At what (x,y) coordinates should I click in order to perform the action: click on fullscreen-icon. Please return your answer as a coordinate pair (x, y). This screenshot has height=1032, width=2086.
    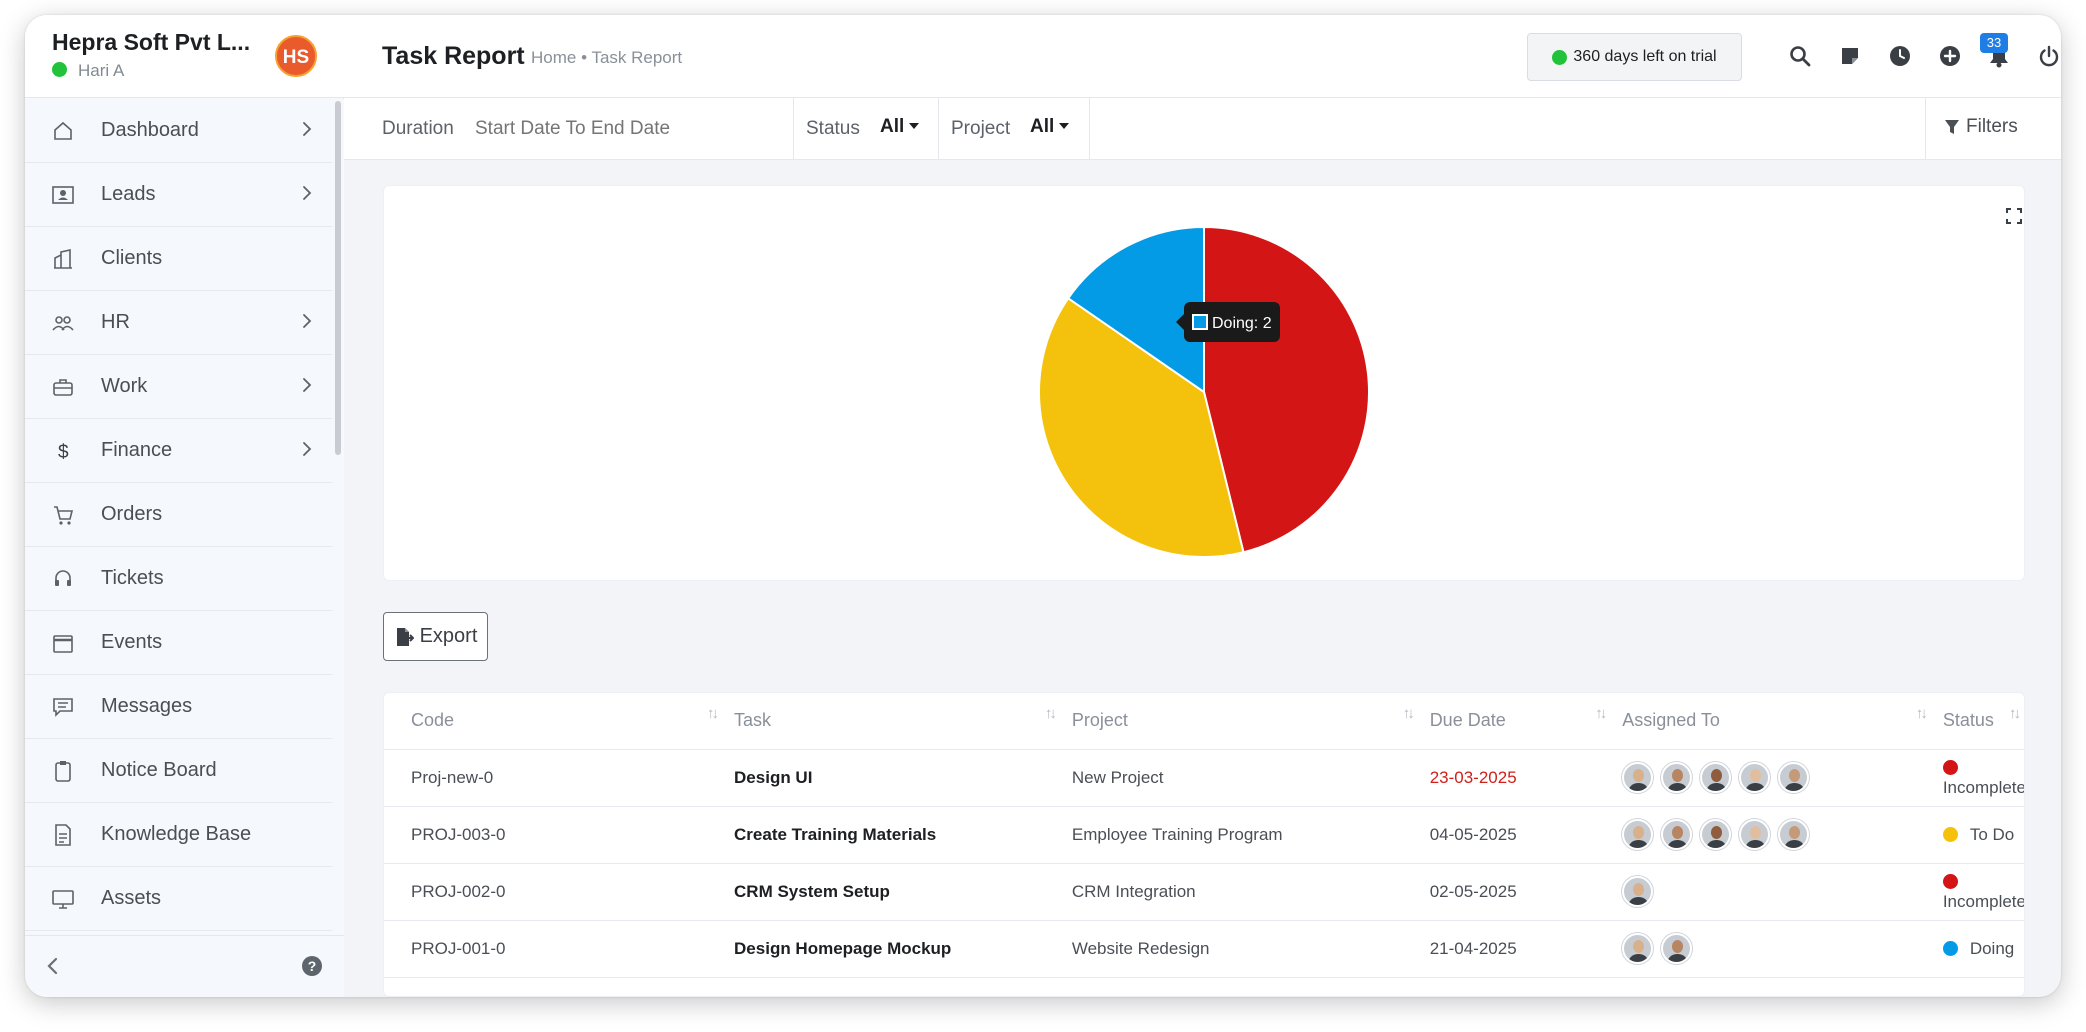
    Looking at the image, I should click on (2014, 218).